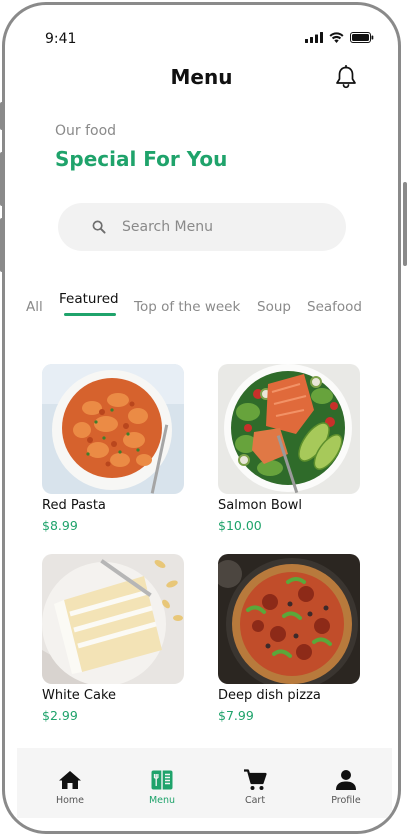  I want to click on product-name: White Cake, so click(79, 695).